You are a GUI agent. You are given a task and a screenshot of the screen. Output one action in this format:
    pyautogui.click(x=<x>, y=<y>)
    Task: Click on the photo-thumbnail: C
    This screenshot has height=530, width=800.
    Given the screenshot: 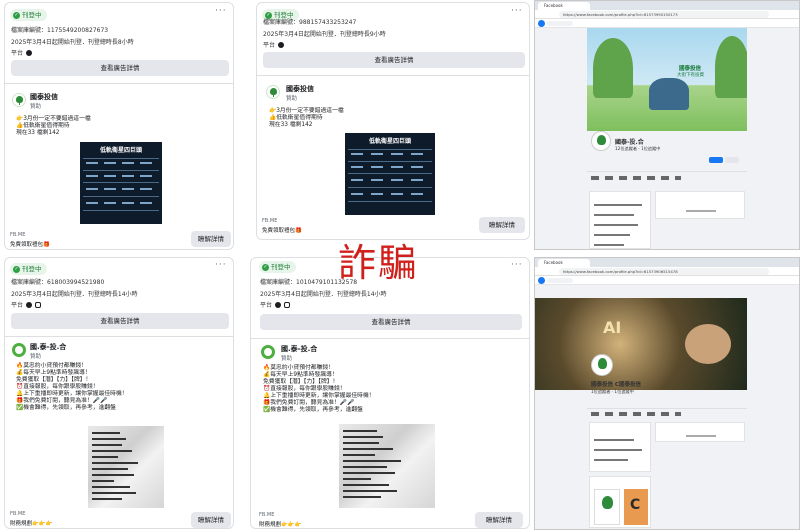 What is the action you would take?
    pyautogui.click(x=636, y=507)
    